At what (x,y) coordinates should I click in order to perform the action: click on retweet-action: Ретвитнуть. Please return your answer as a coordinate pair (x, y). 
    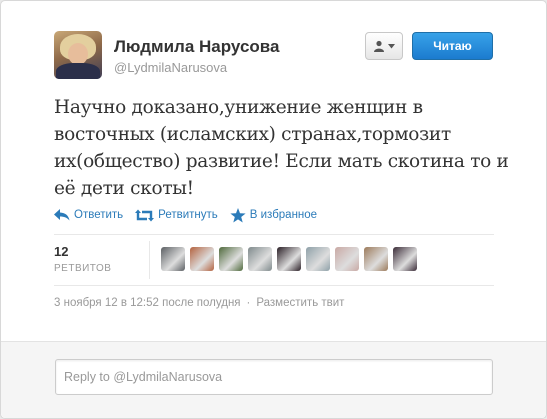
    Looking at the image, I should click on (176, 215).